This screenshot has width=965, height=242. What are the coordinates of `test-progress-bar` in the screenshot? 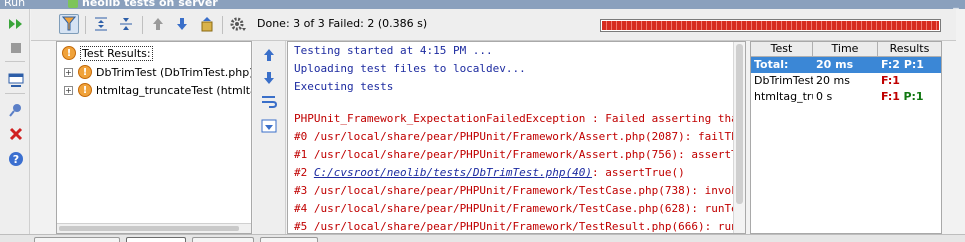 It's located at (770, 25).